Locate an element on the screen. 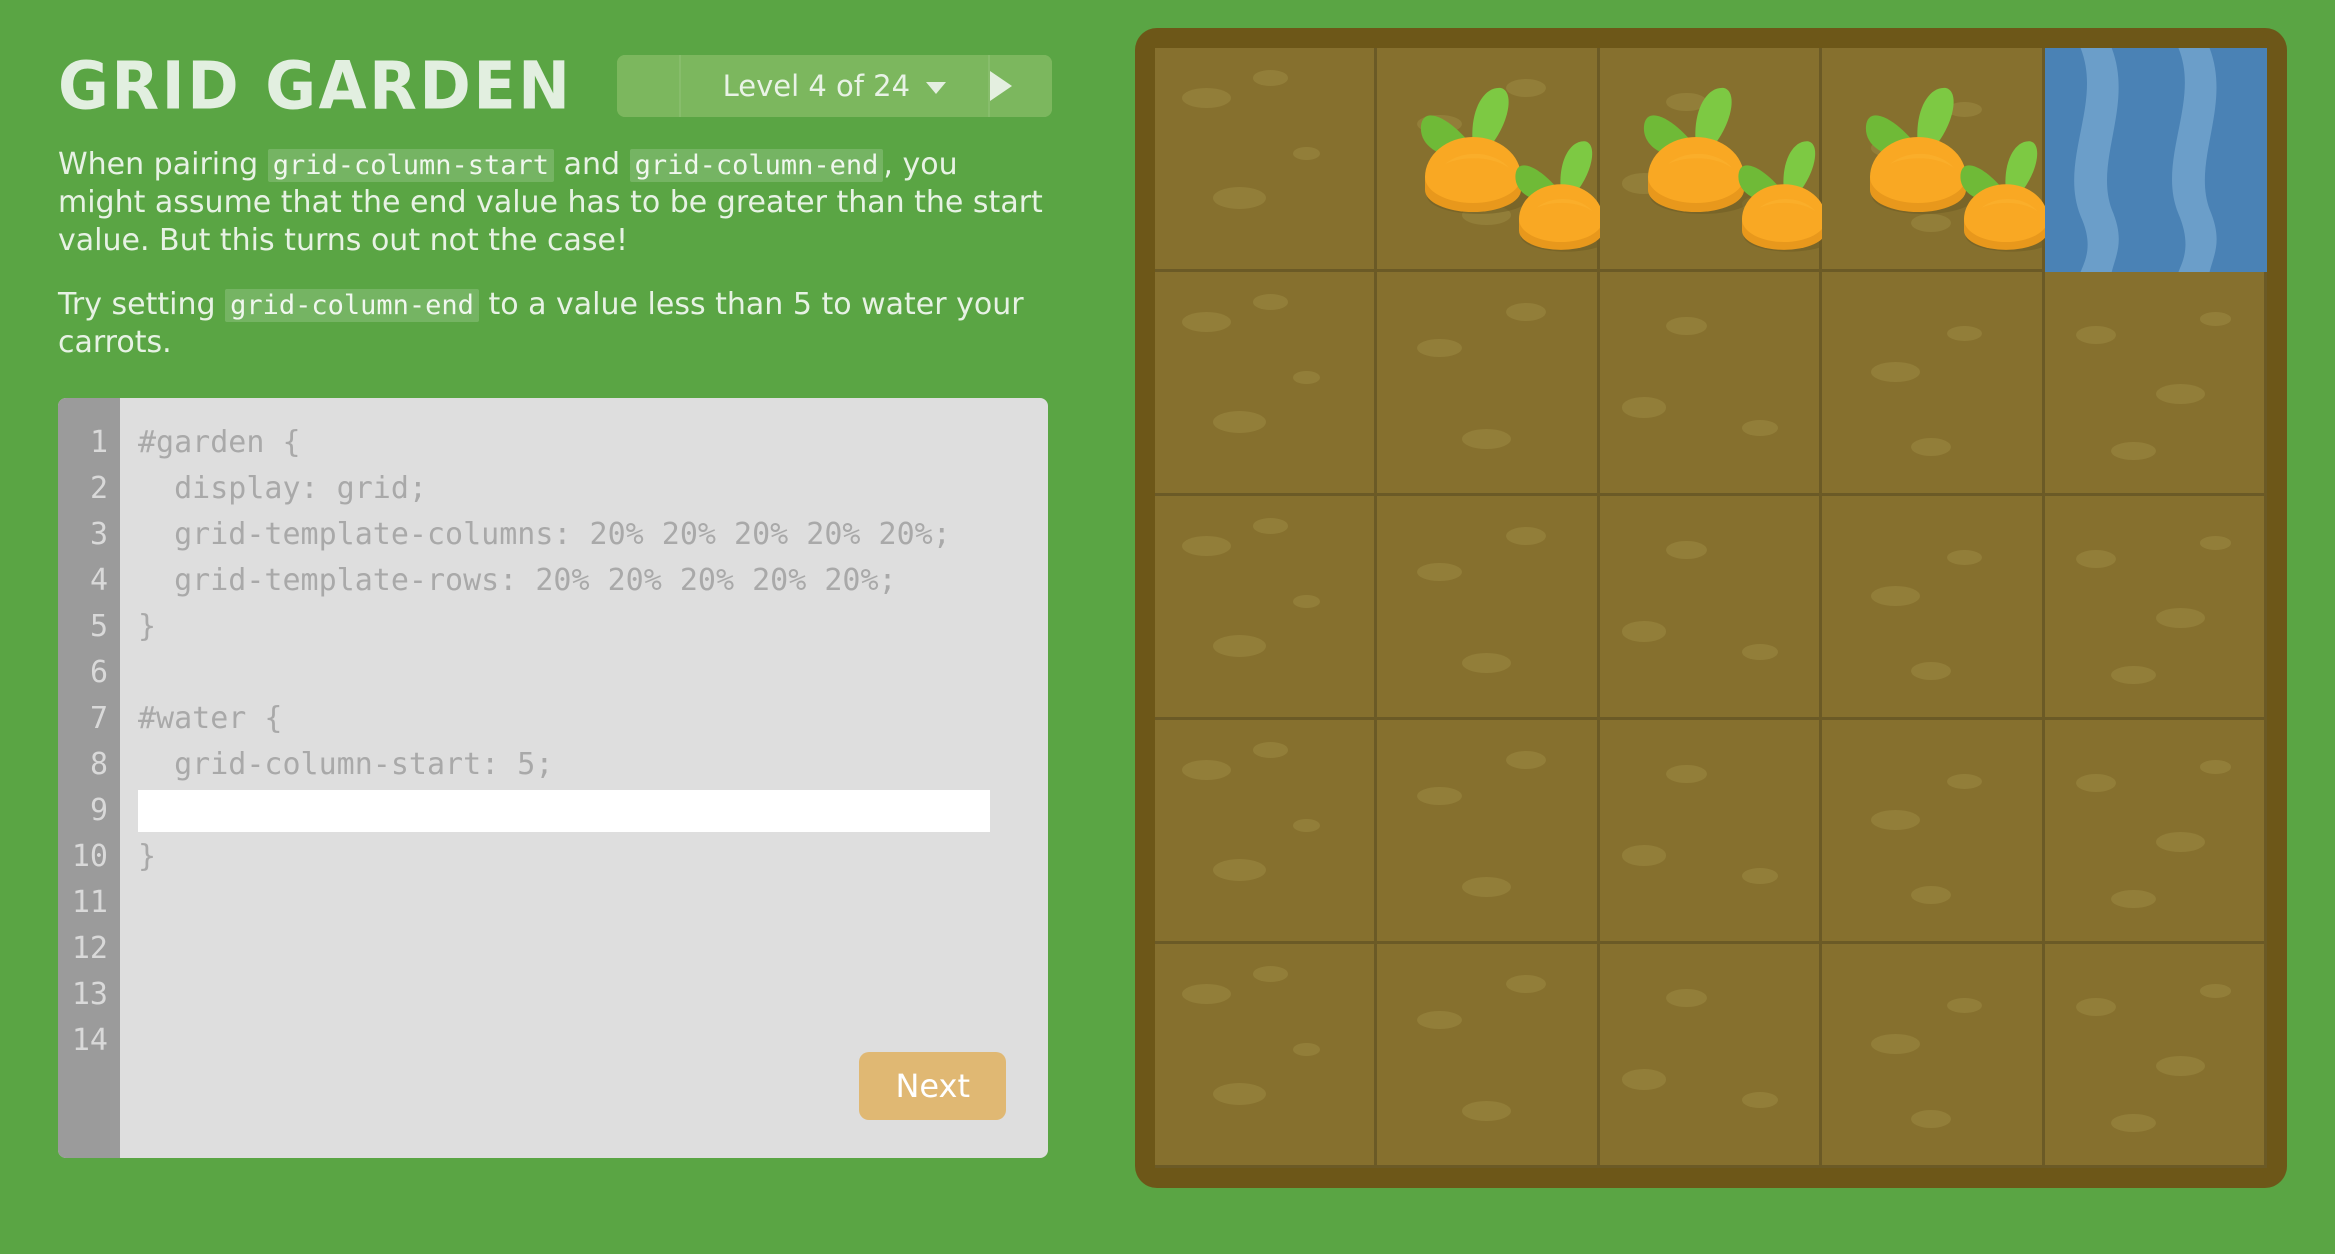 The width and height of the screenshot is (2335, 1254). garden-cell-r5-c2 is located at coordinates (1488, 1056).